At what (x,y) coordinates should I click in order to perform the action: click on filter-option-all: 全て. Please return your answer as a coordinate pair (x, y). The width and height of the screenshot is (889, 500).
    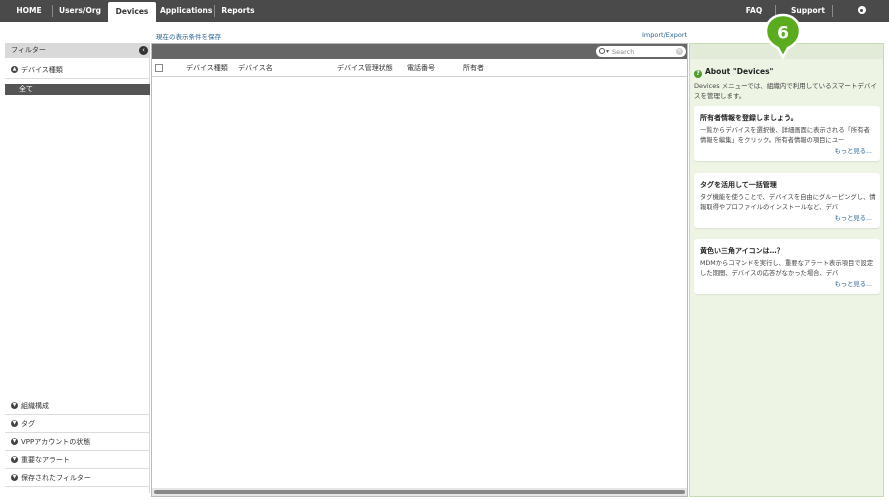
    Looking at the image, I should click on (77, 89).